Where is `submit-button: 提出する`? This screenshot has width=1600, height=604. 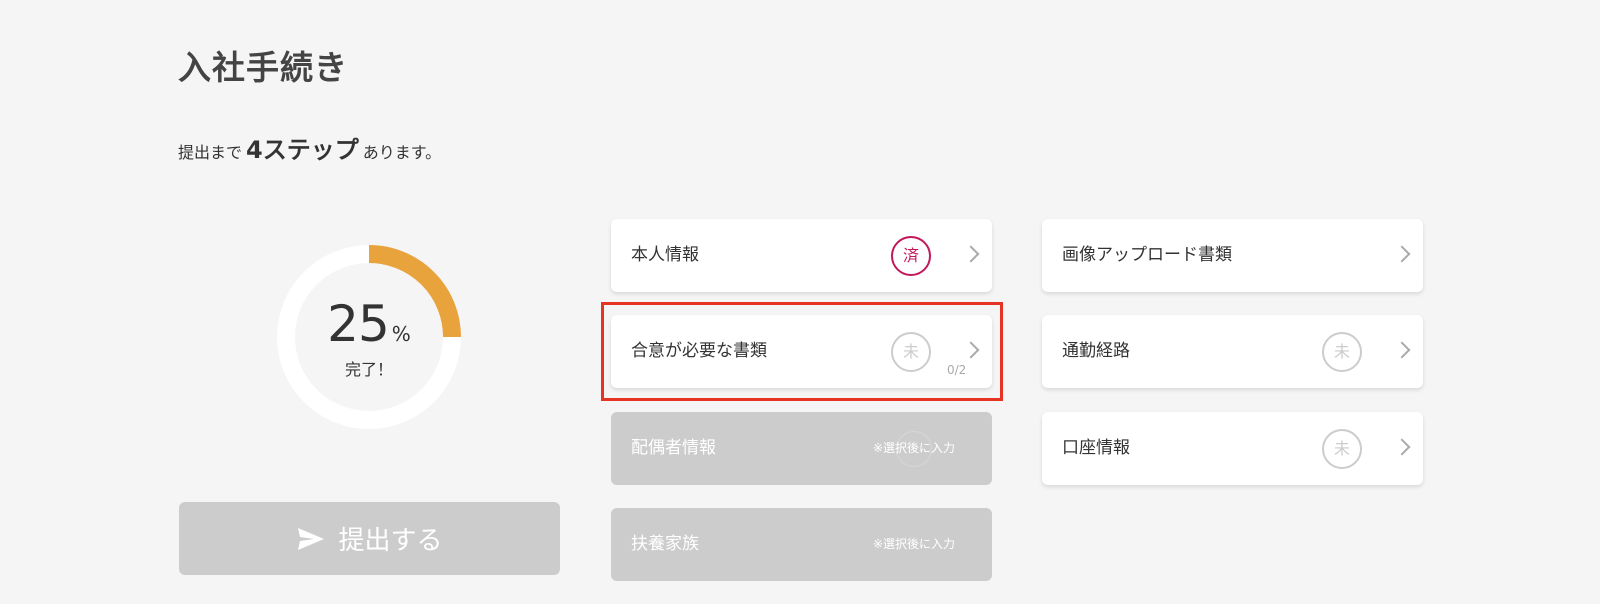
submit-button: 提出する is located at coordinates (369, 538).